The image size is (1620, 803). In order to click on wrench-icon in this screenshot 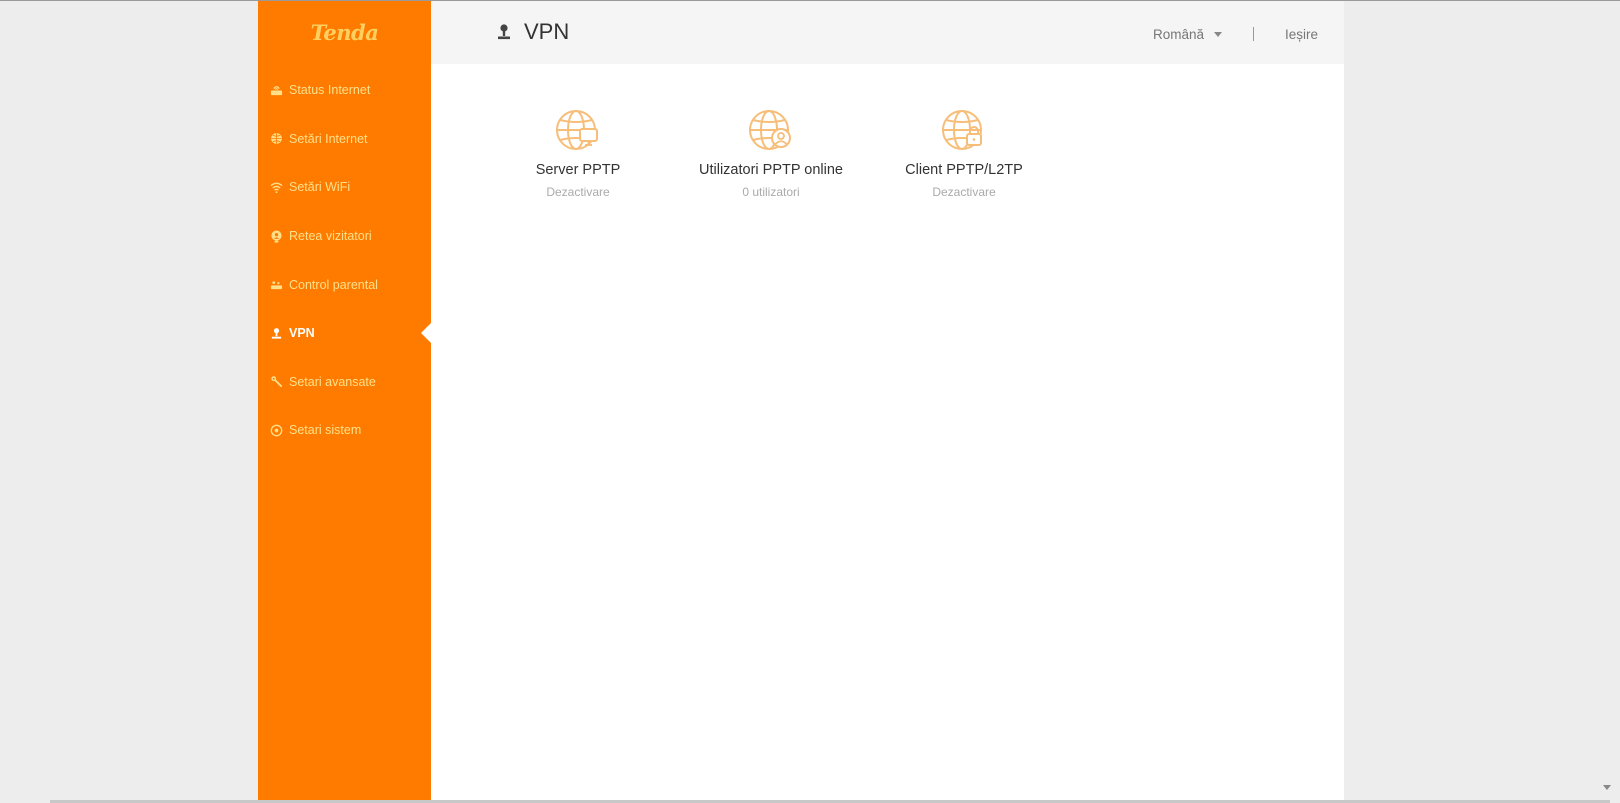, I will do `click(276, 381)`.